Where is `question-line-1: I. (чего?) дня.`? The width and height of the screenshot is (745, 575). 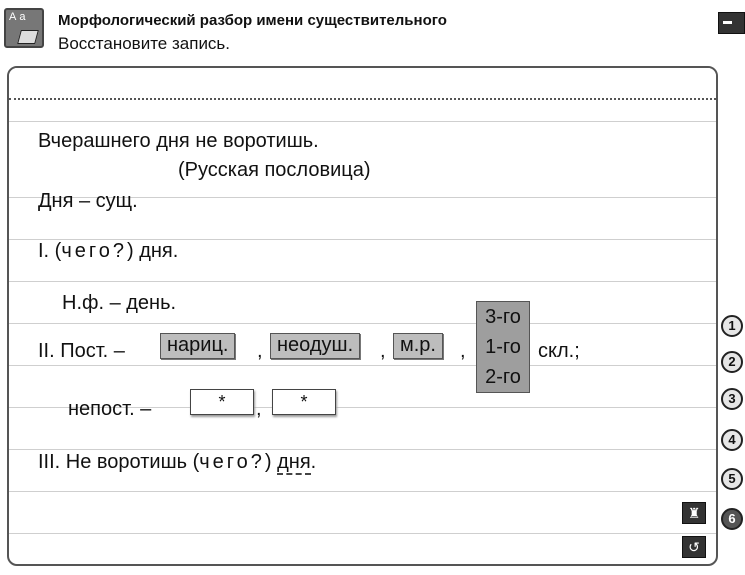
question-line-1: I. (чего?) дня. is located at coordinates (108, 251).